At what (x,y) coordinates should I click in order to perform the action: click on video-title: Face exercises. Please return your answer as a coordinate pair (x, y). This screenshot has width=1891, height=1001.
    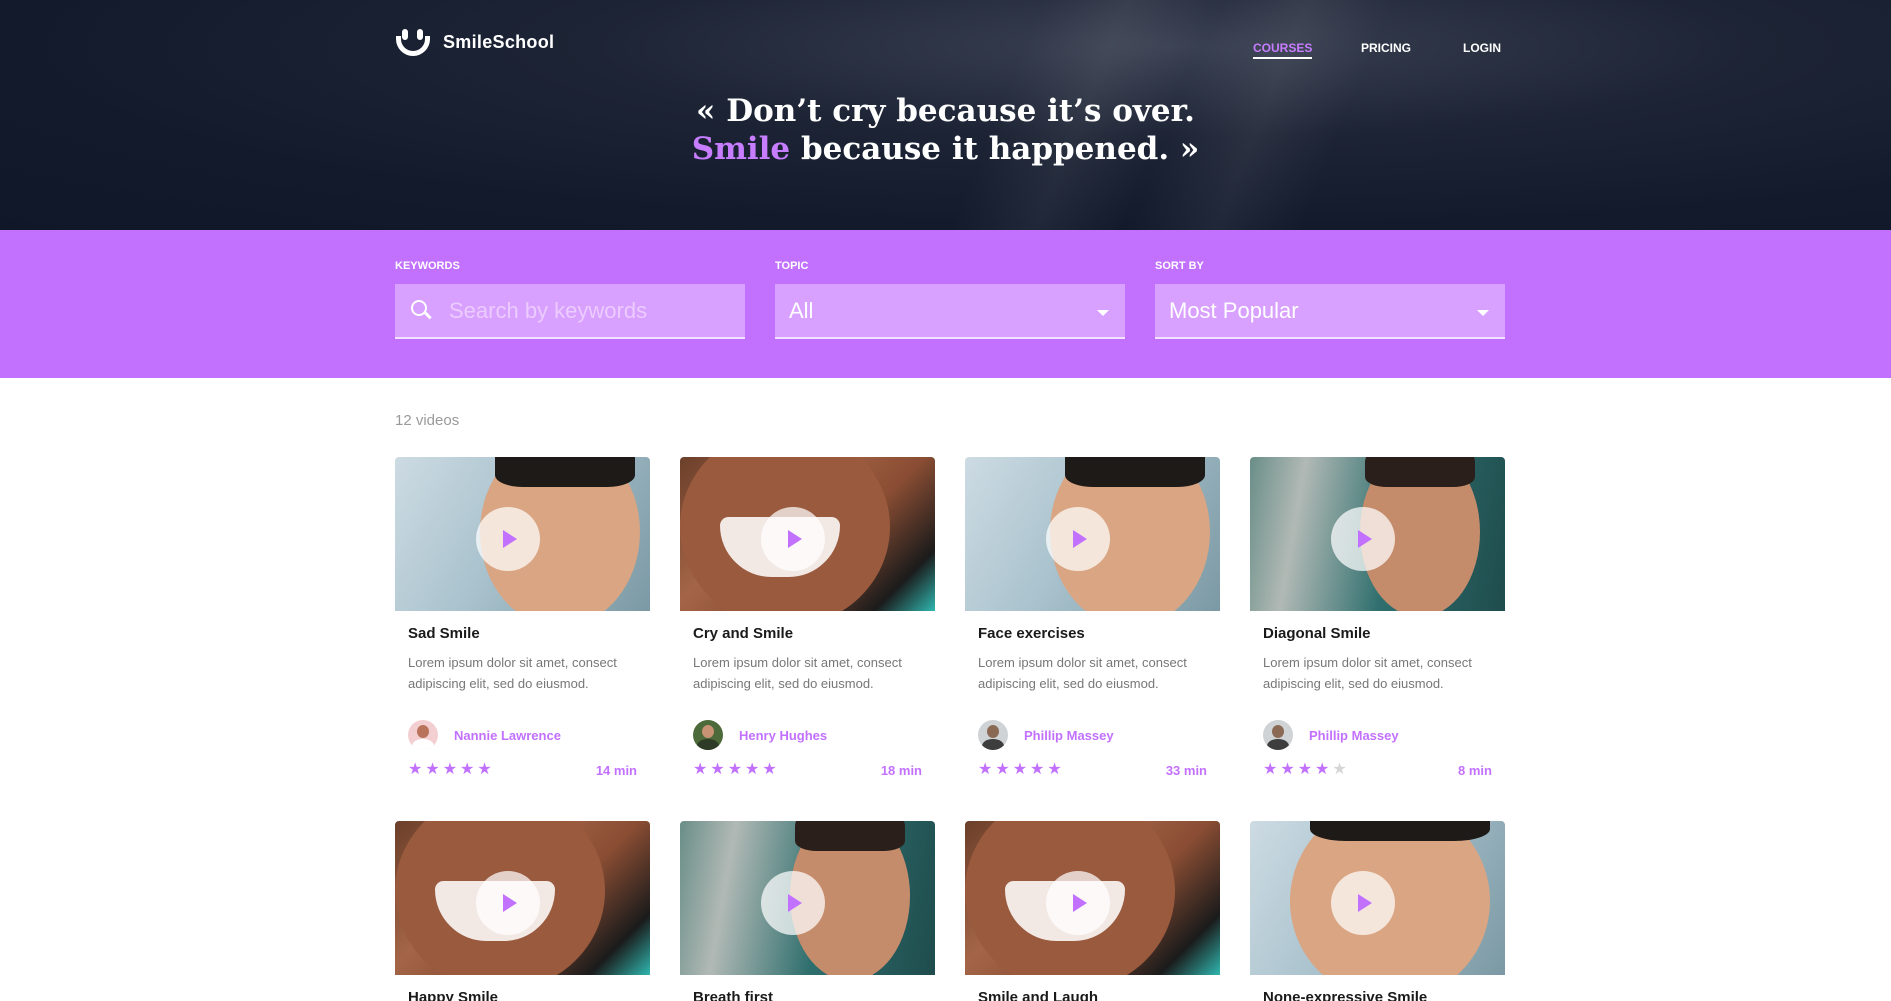
    Looking at the image, I should click on (1092, 633).